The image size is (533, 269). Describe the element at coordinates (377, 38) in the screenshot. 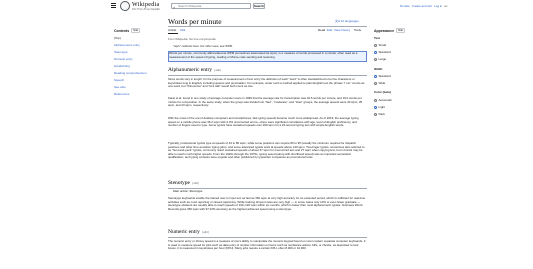

I see `text-size-label: Text` at that location.